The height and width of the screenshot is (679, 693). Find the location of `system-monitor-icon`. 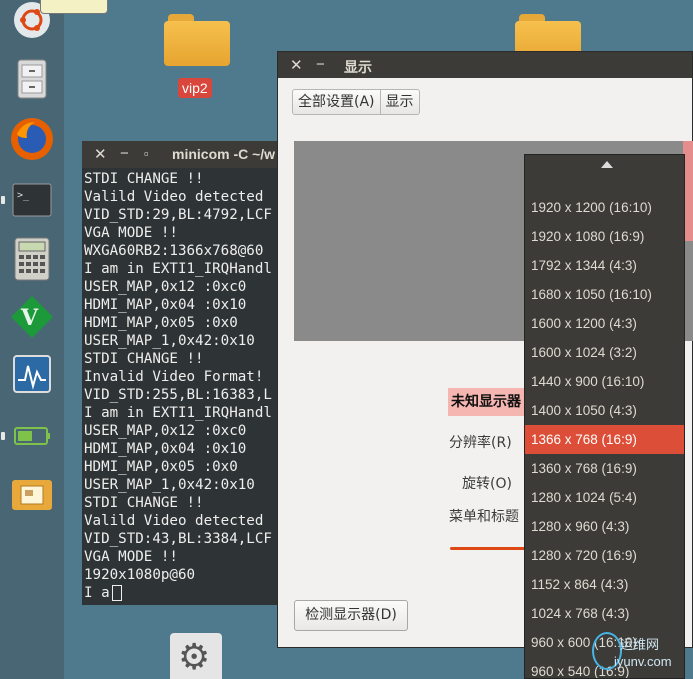

system-monitor-icon is located at coordinates (32, 375).